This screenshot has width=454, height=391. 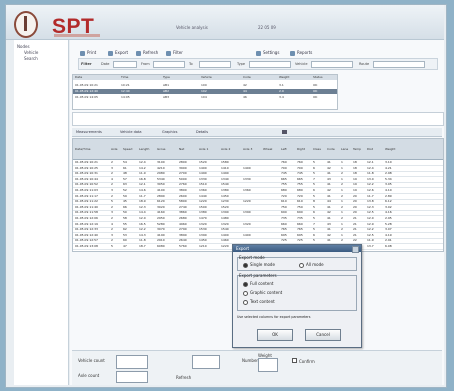 What do you see at coordinates (114, 149) in the screenshot?
I see `main-col-header: Axle` at bounding box center [114, 149].